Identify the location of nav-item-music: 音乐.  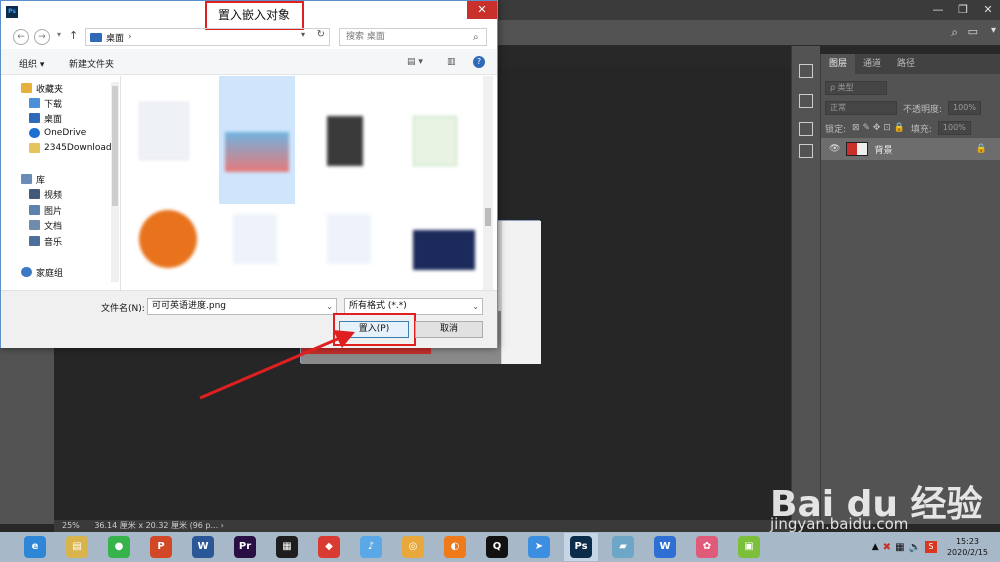
(45, 241).